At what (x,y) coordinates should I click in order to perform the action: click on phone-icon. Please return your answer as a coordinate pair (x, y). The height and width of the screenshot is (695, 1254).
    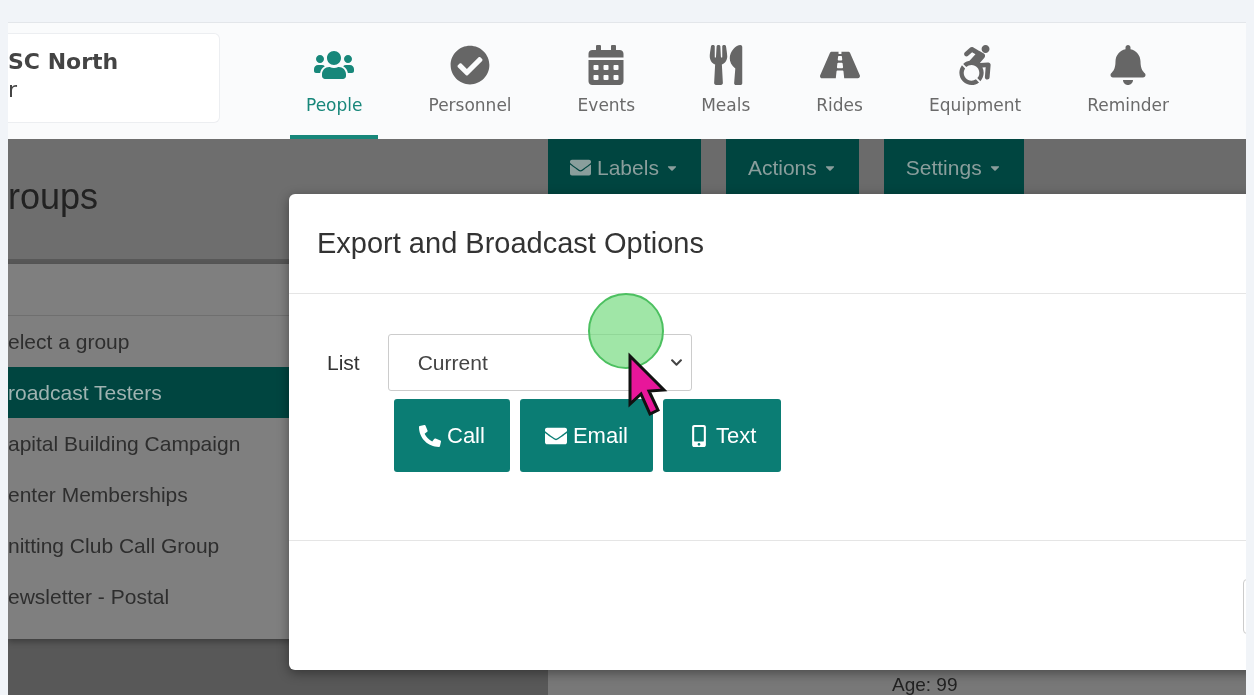
    Looking at the image, I should click on (430, 435).